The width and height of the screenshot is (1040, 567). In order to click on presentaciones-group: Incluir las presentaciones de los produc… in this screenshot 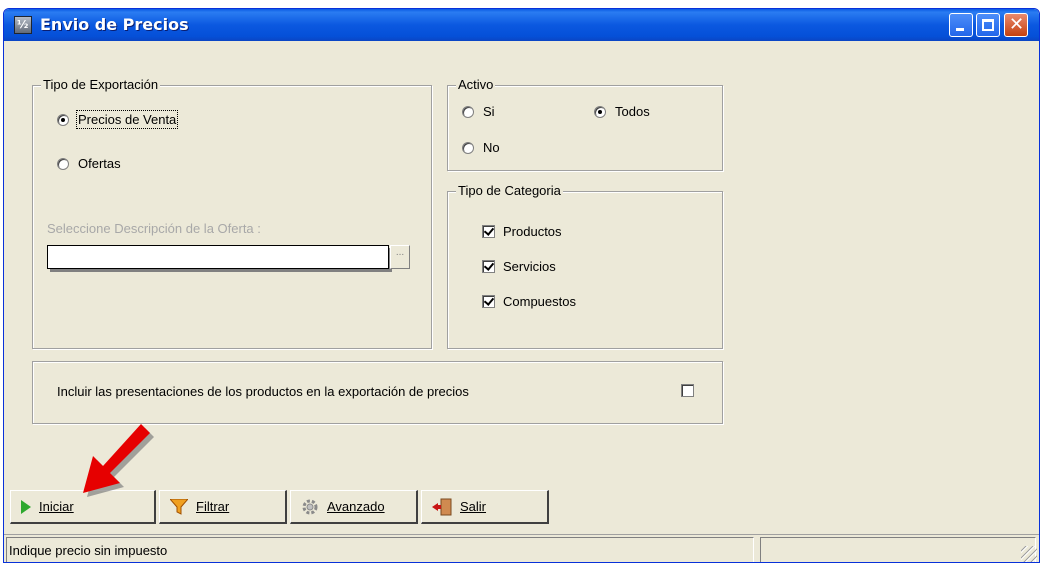, I will do `click(377, 392)`.